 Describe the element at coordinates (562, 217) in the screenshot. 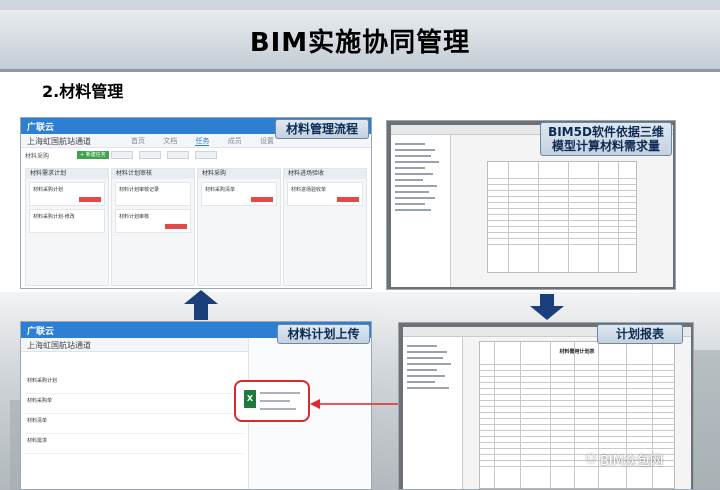

I see `material-sheet` at that location.